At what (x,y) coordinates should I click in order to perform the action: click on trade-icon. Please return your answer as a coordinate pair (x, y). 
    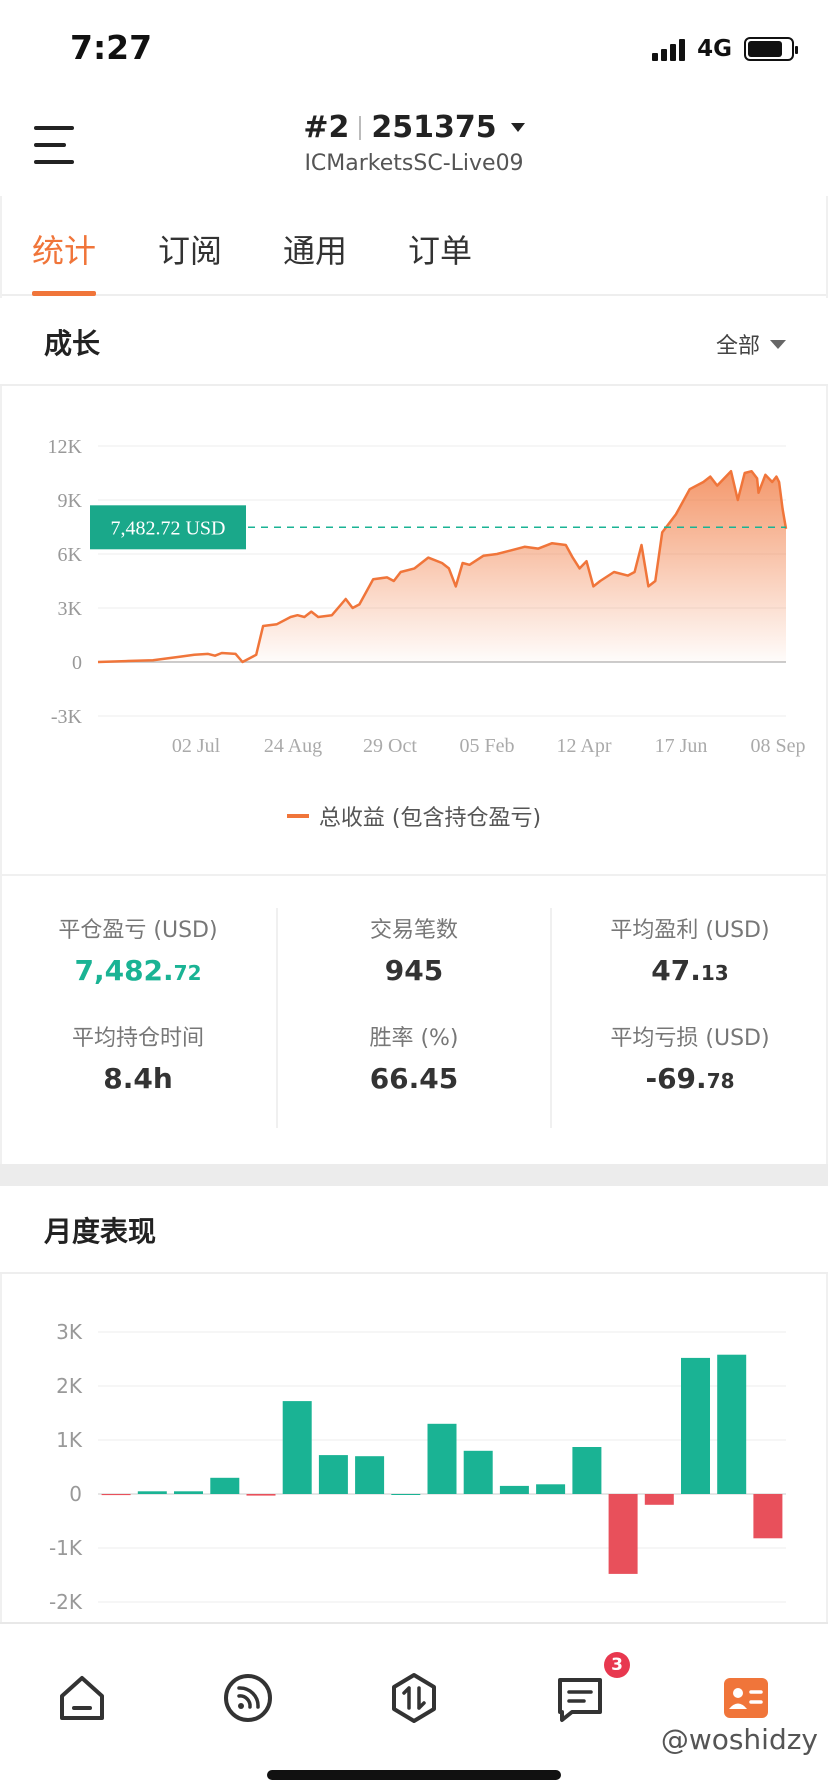
    Looking at the image, I should click on (414, 1698).